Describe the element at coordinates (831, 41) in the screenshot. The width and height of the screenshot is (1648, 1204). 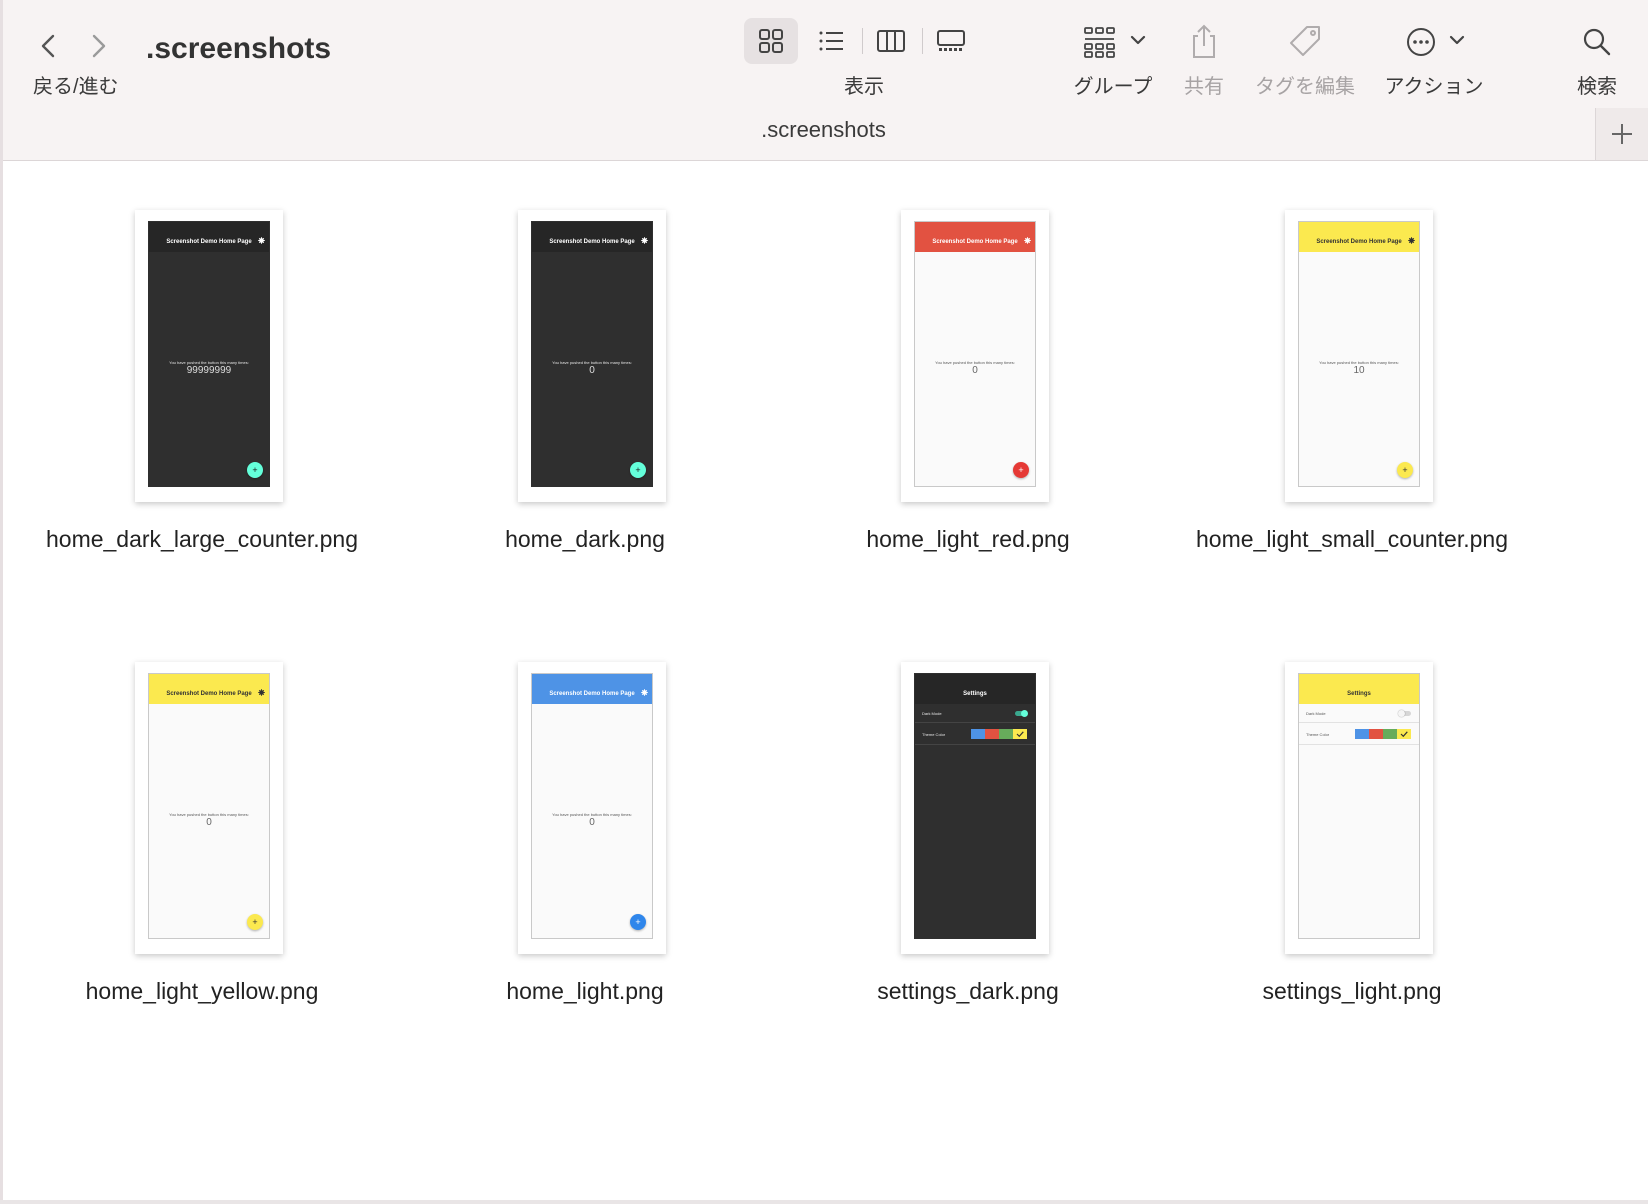
I see `list-view-button` at that location.